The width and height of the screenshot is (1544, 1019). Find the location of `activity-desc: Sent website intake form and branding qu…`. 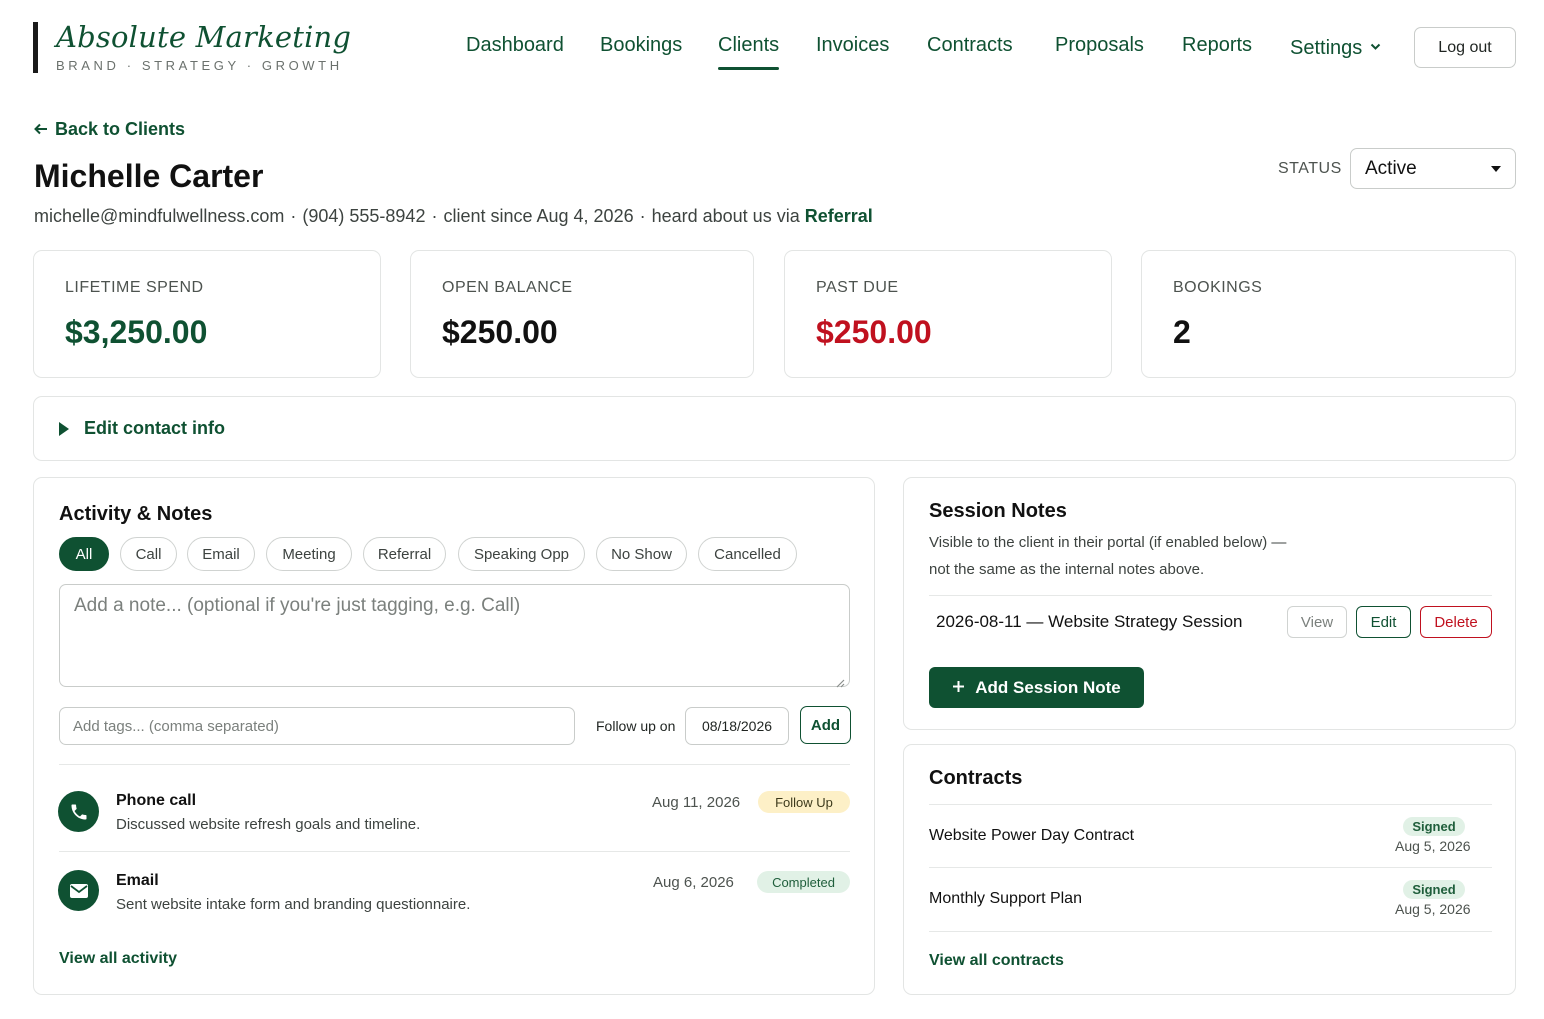

activity-desc: Sent website intake form and branding qu… is located at coordinates (293, 904).